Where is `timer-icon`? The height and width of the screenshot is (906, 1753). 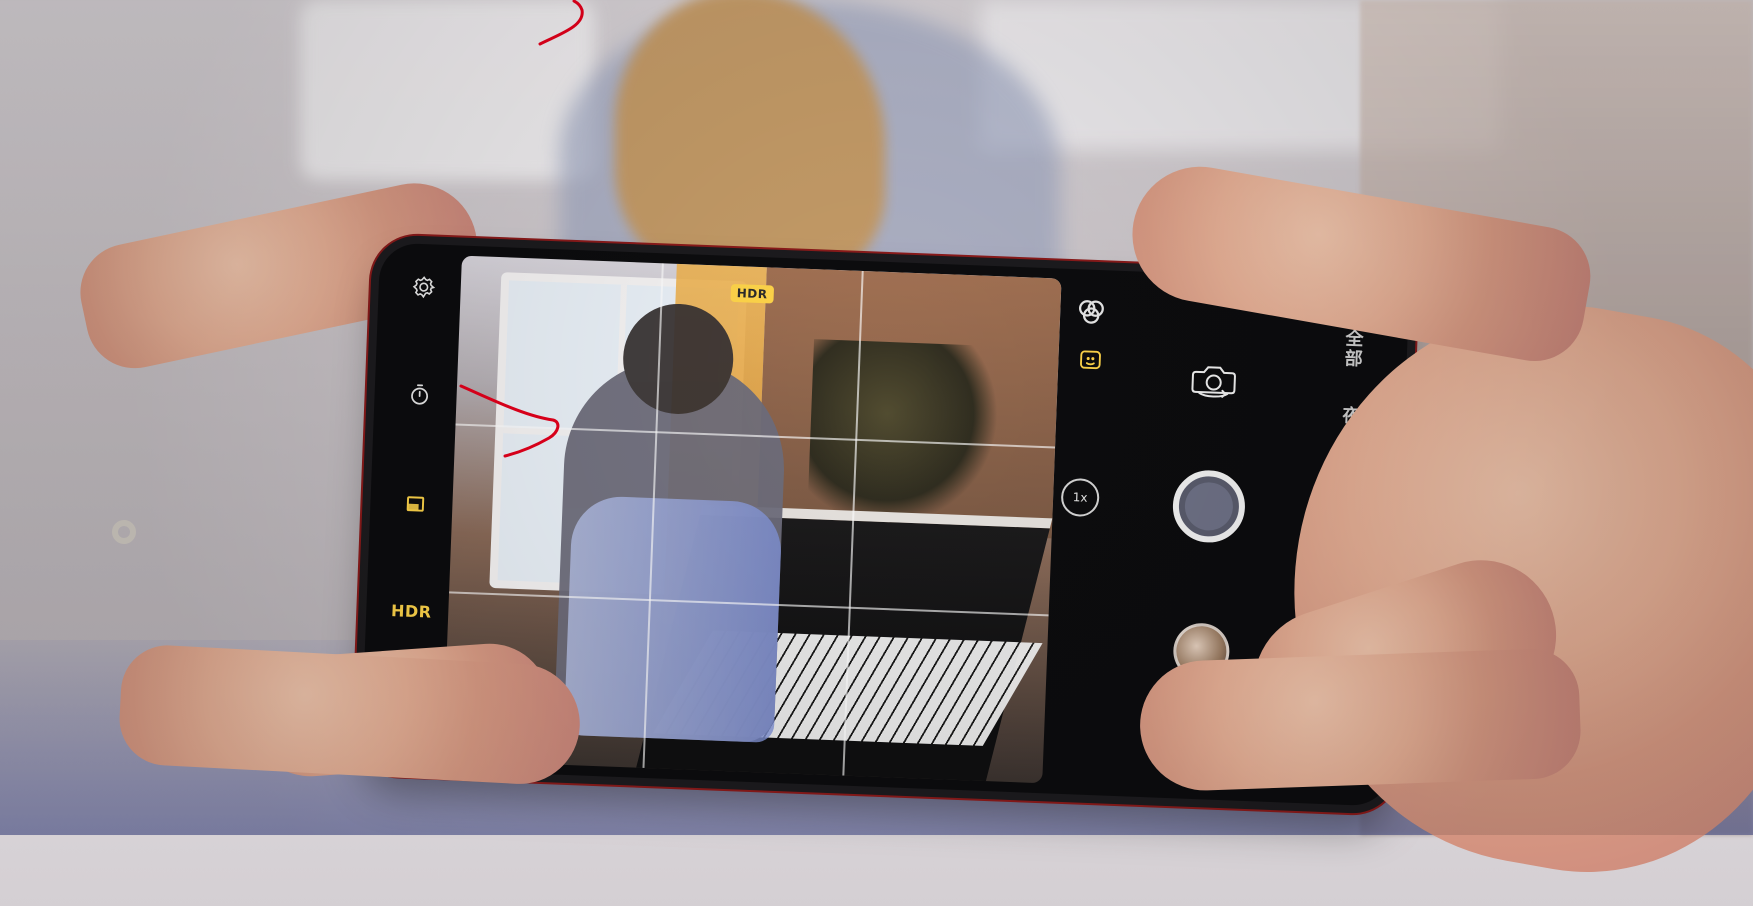 timer-icon is located at coordinates (420, 395).